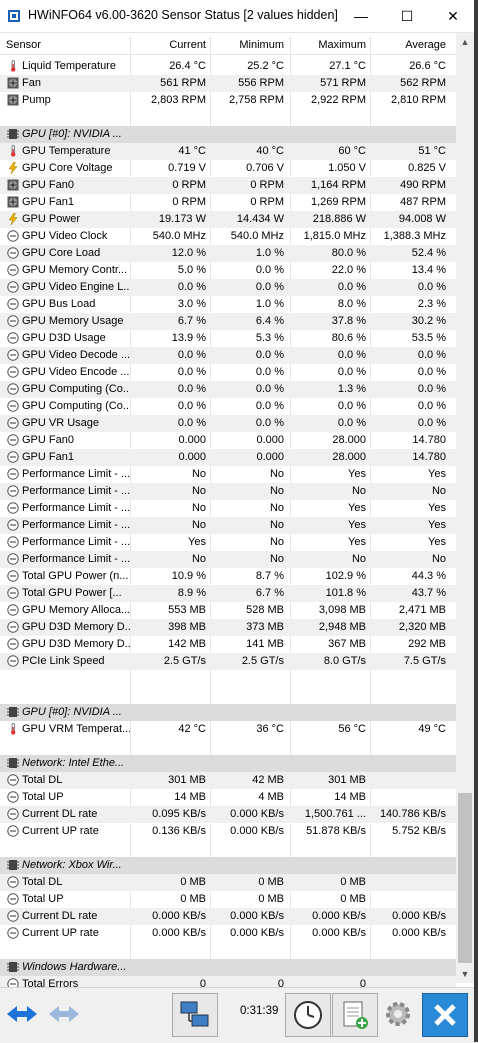 This screenshot has width=478, height=1043. Describe the element at coordinates (228, 440) in the screenshot. I see `table-row: GPU Fan0 0.000 0.000 28.000 14.780` at that location.